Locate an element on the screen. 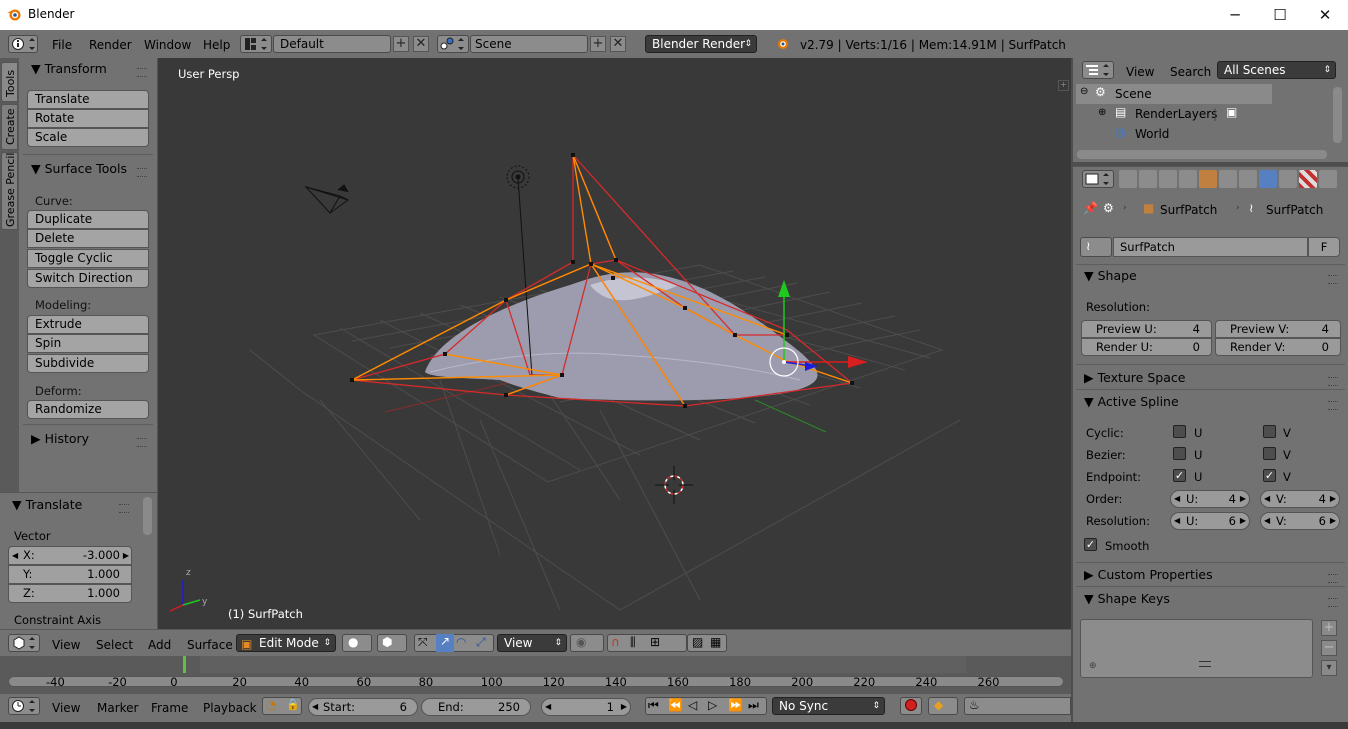 The image size is (1348, 729). add-screen-icon: + is located at coordinates (401, 44).